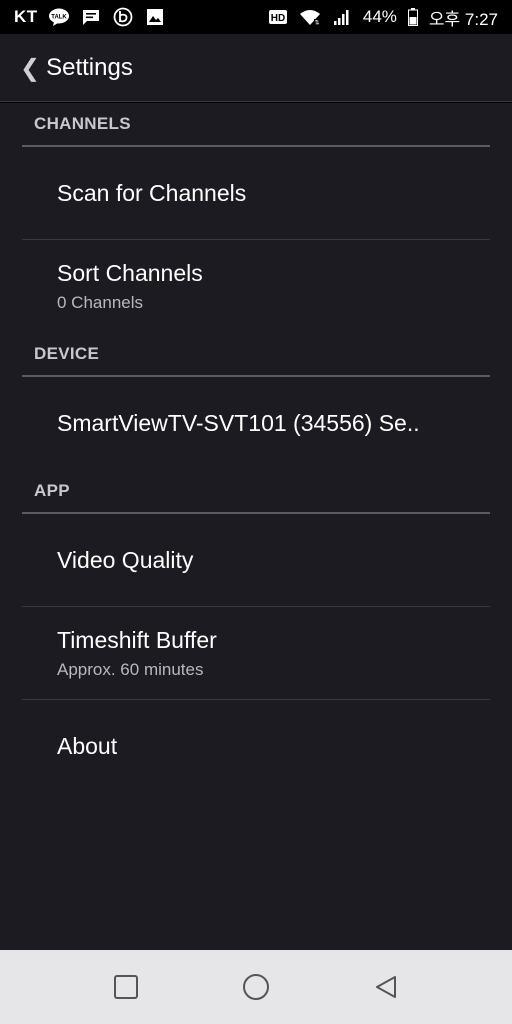  What do you see at coordinates (89, 67) in the screenshot?
I see `page-title: Settings` at bounding box center [89, 67].